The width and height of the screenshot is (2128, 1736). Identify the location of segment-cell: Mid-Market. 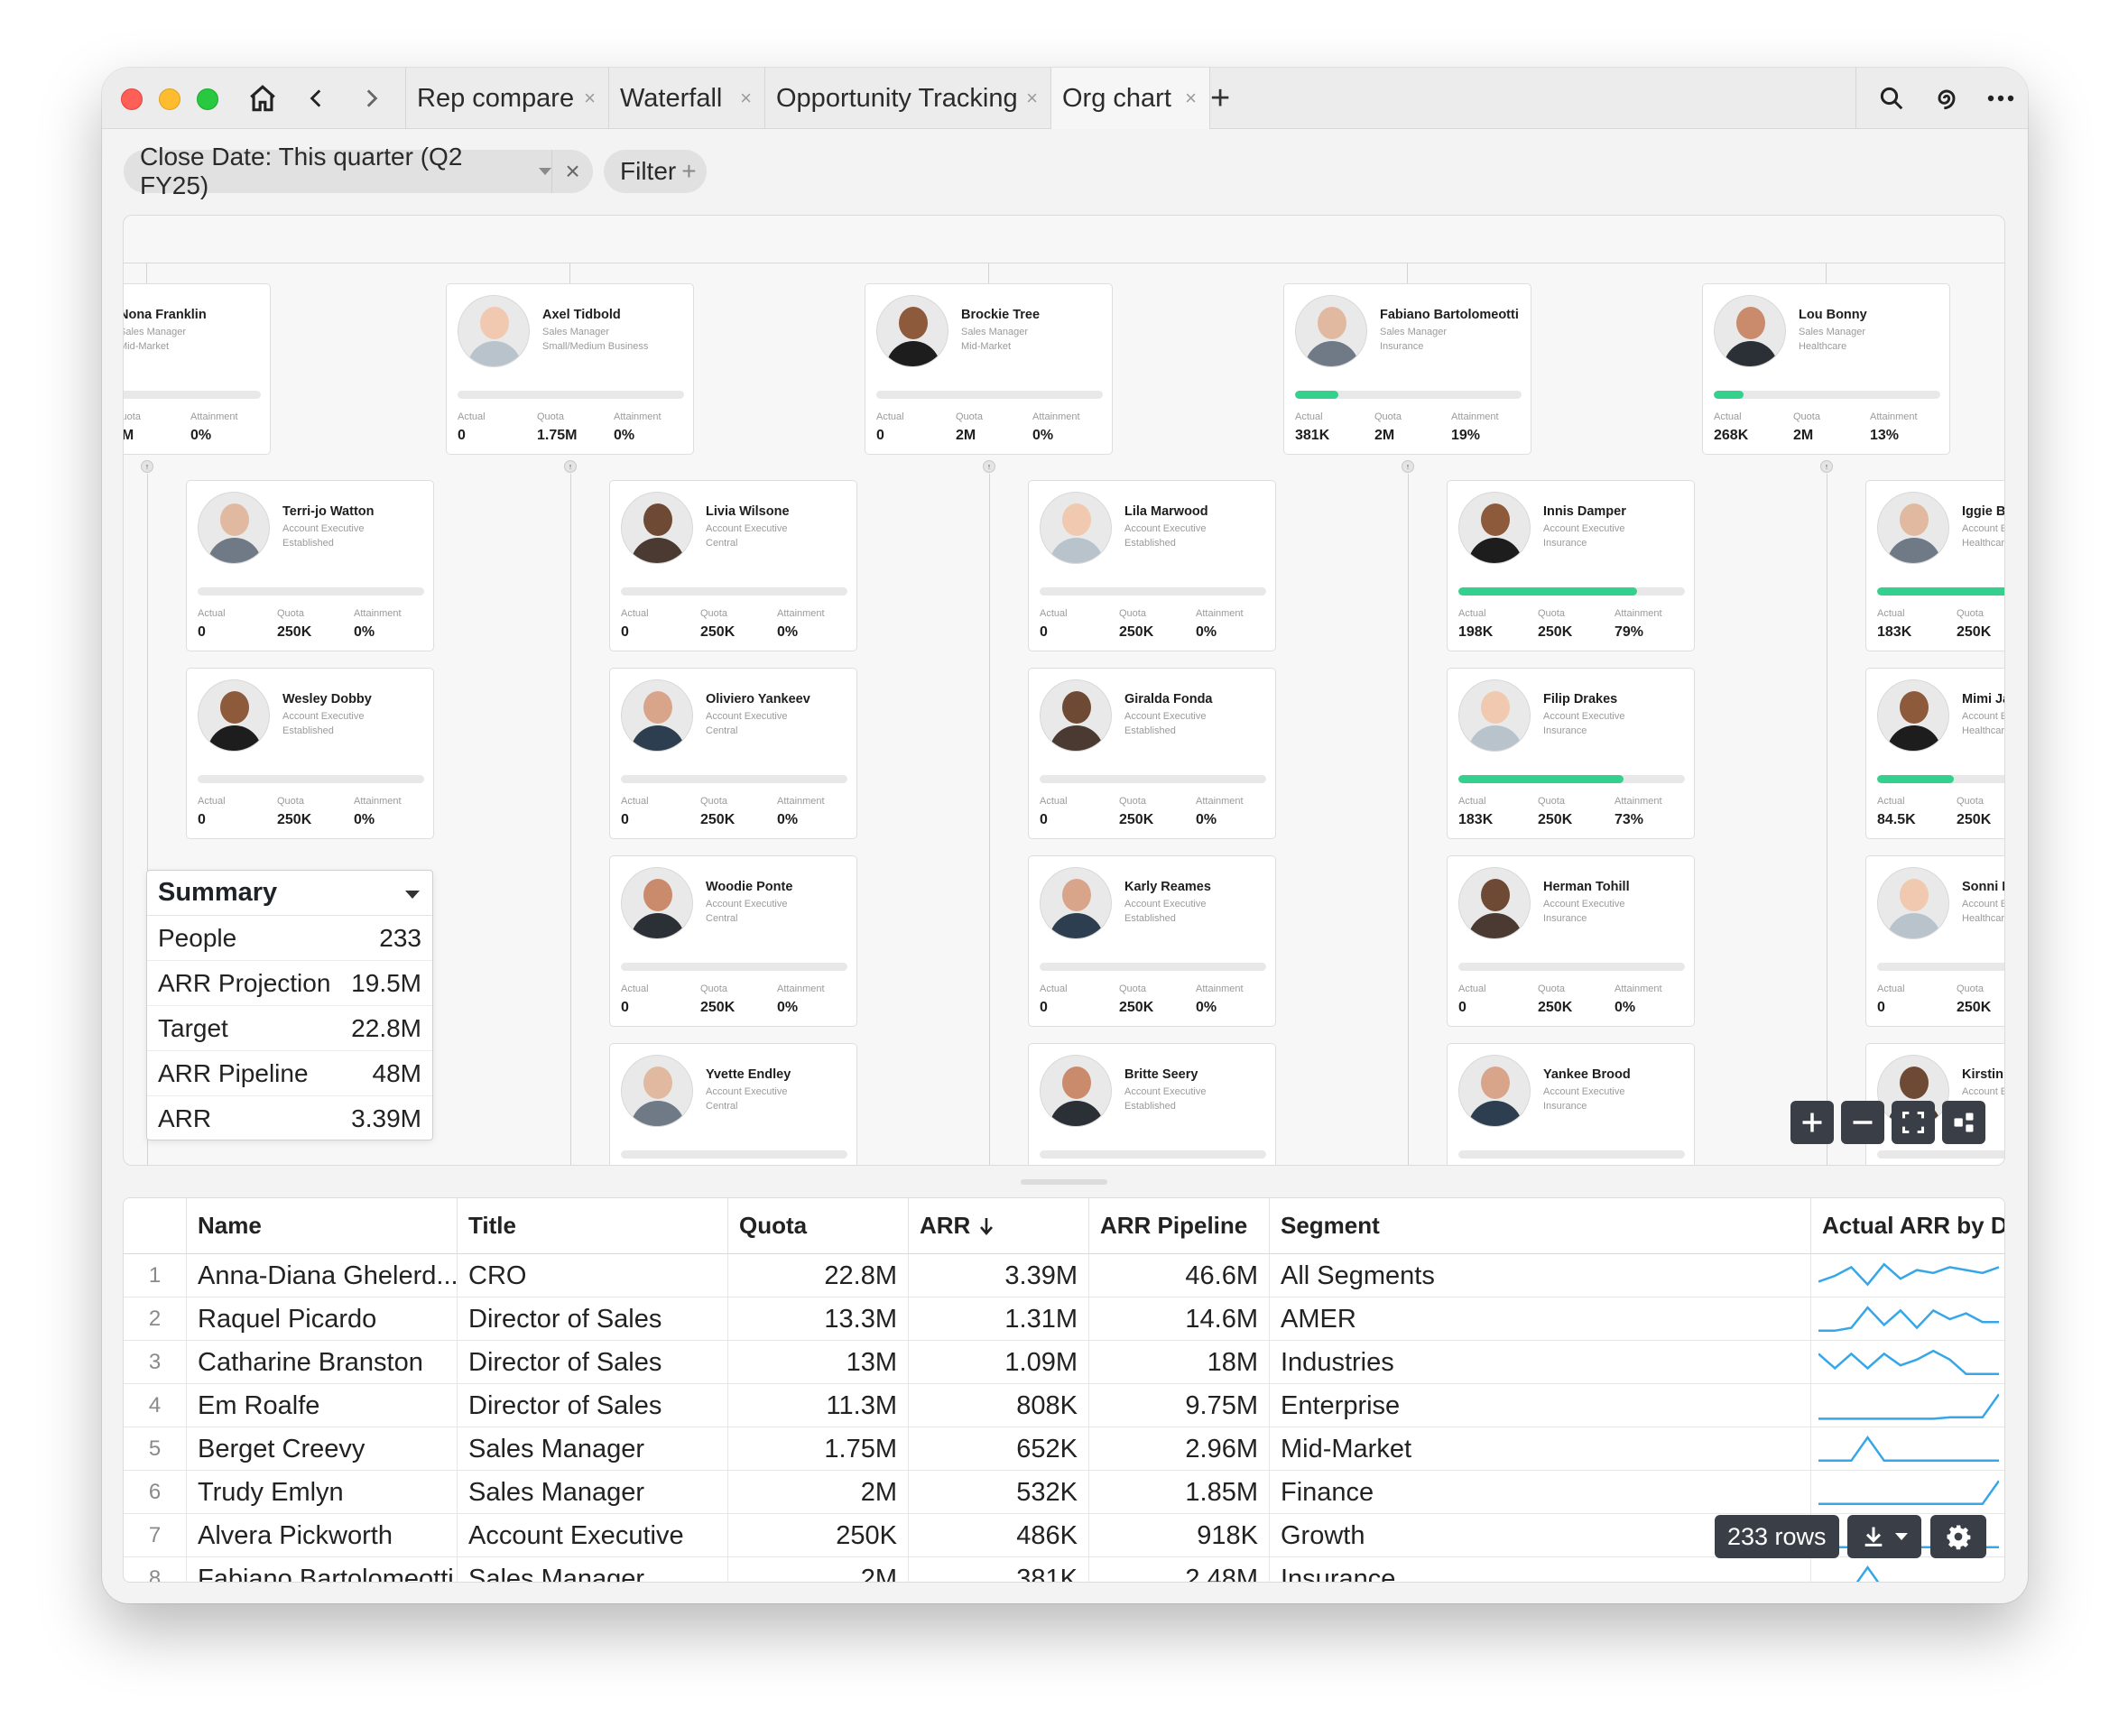
(1540, 1449).